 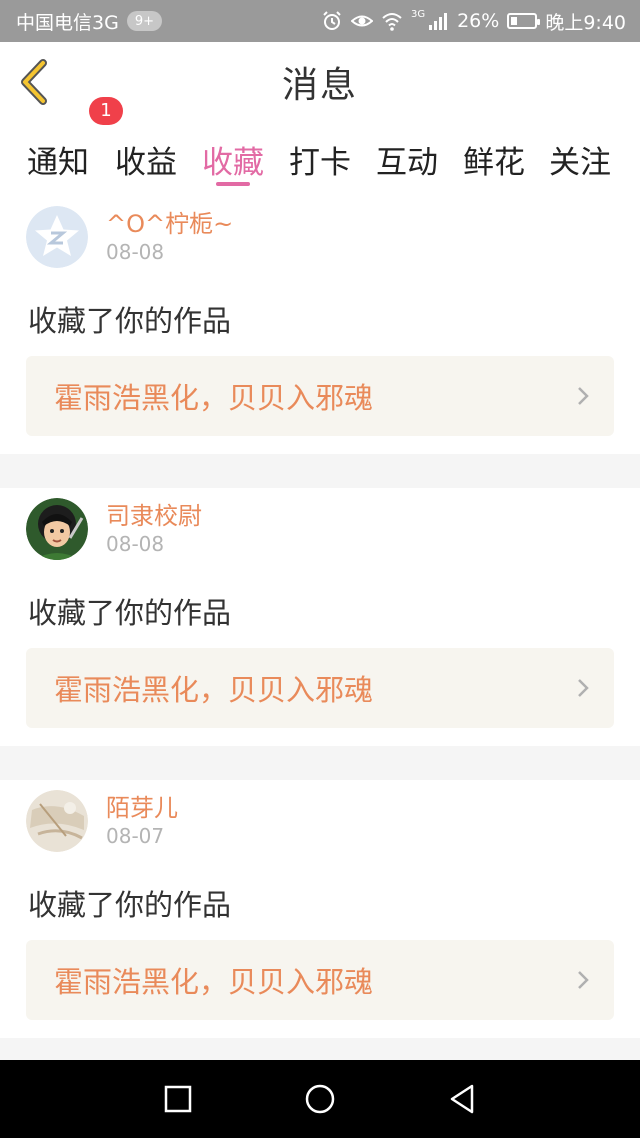 I want to click on user-row: 陌芽儿 08-07, so click(x=216, y=821).